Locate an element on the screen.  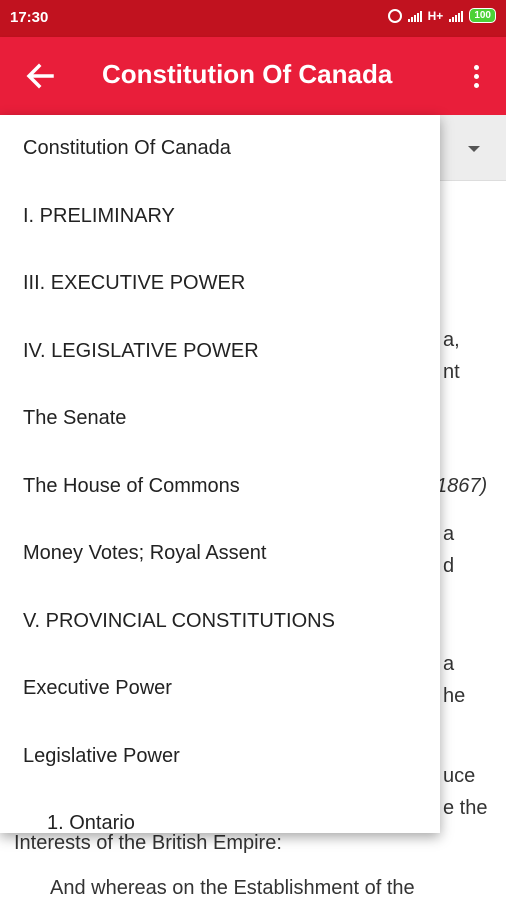
dropdown-item: 1. Ontario is located at coordinates (220, 811).